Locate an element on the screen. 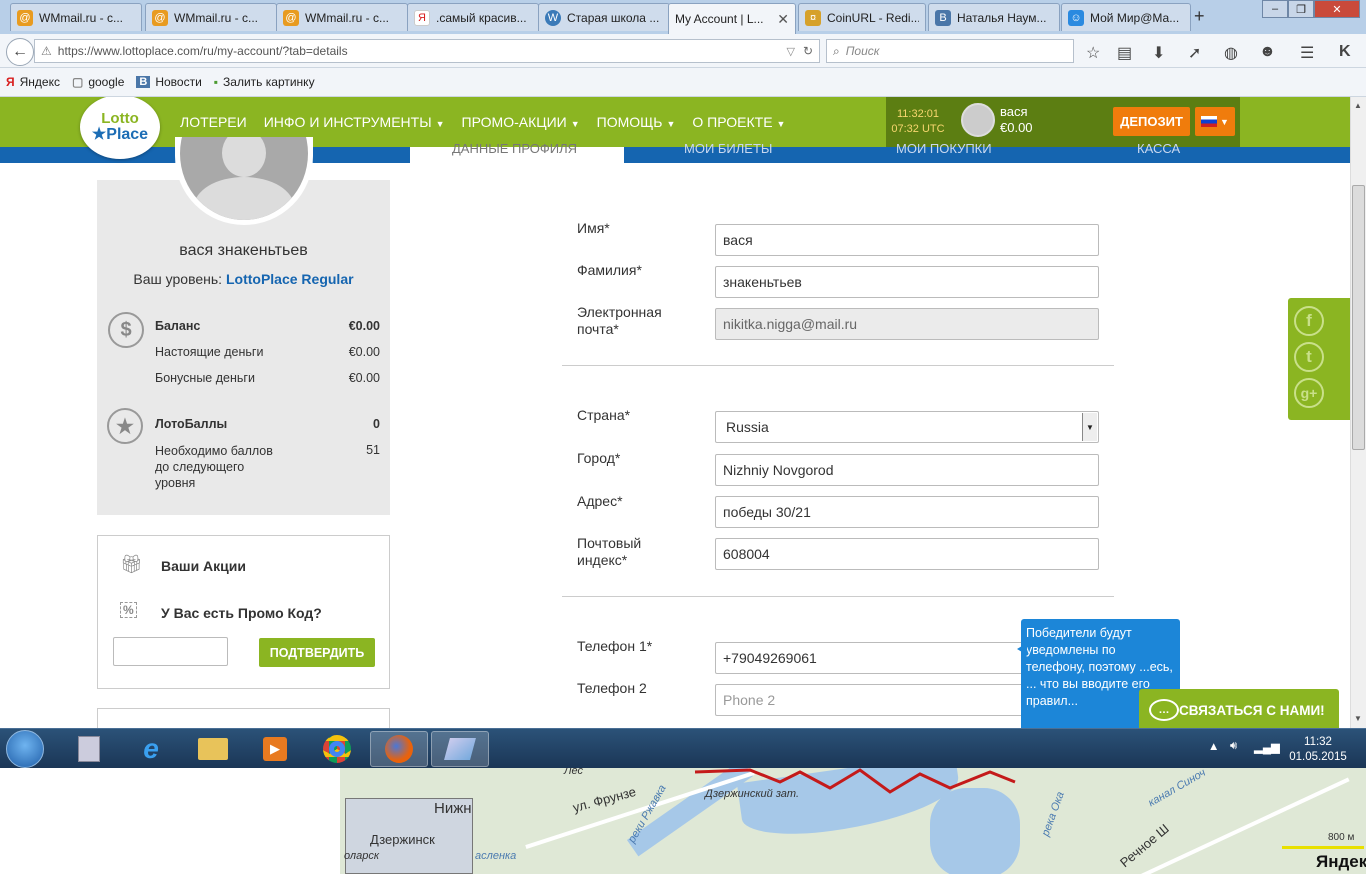 This screenshot has width=1366, height=874. last-name-field: знакеньтьев is located at coordinates (907, 282).